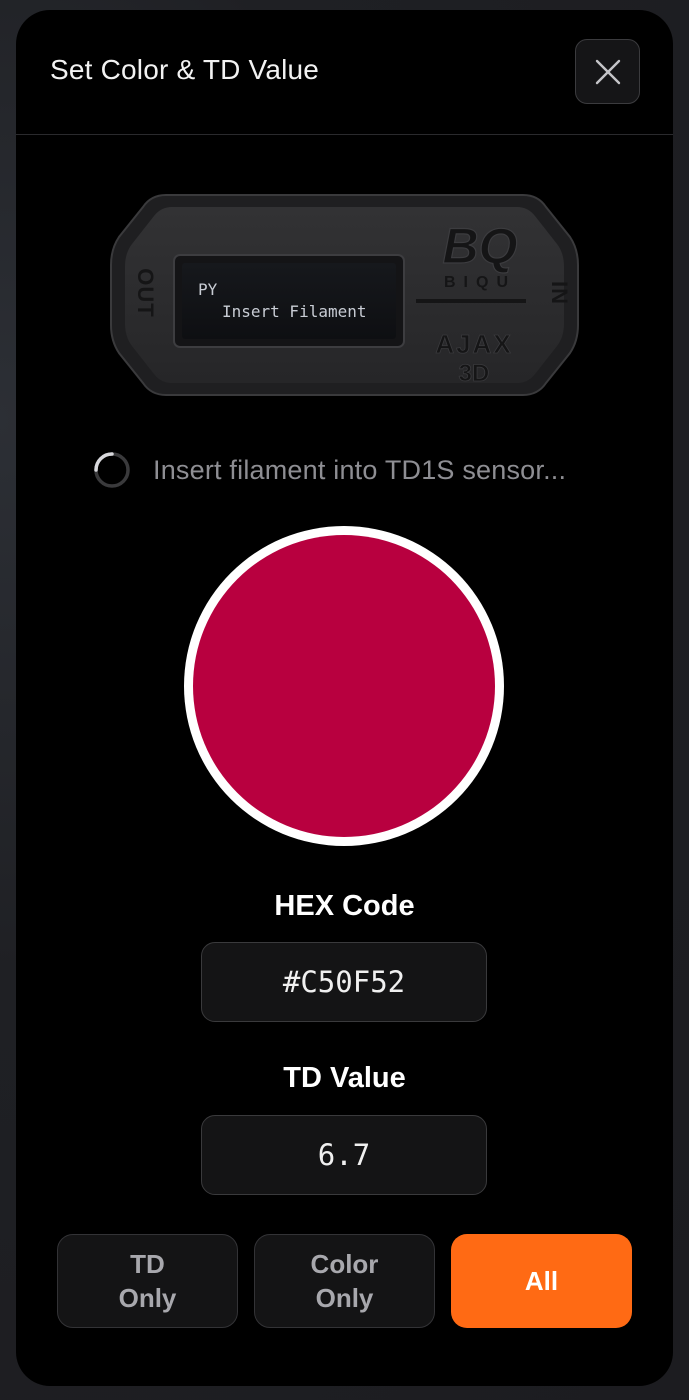 This screenshot has height=1400, width=689. I want to click on td-only-button: TD Only, so click(147, 1281).